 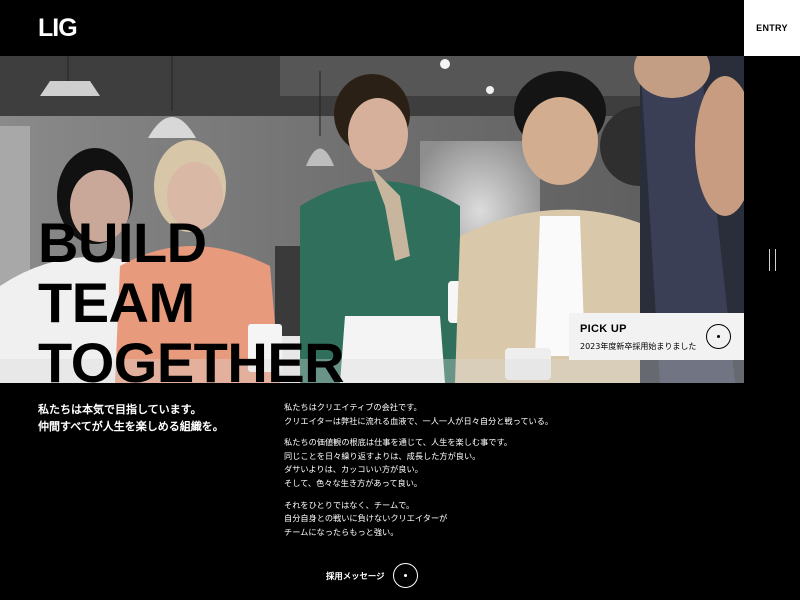 What do you see at coordinates (341, 531) in the screenshot?
I see `body-line: チームになったらもっと強い。` at bounding box center [341, 531].